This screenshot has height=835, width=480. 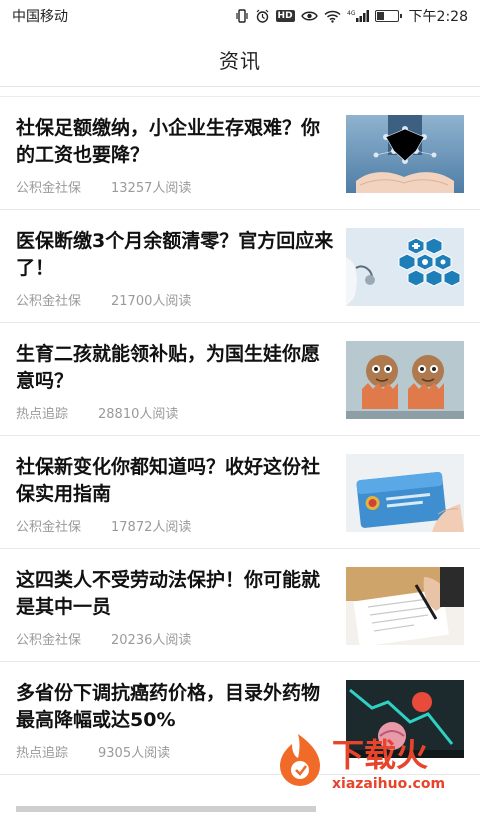 What do you see at coordinates (388, 784) in the screenshot?
I see `watermark-url: xiazaihuo.com` at bounding box center [388, 784].